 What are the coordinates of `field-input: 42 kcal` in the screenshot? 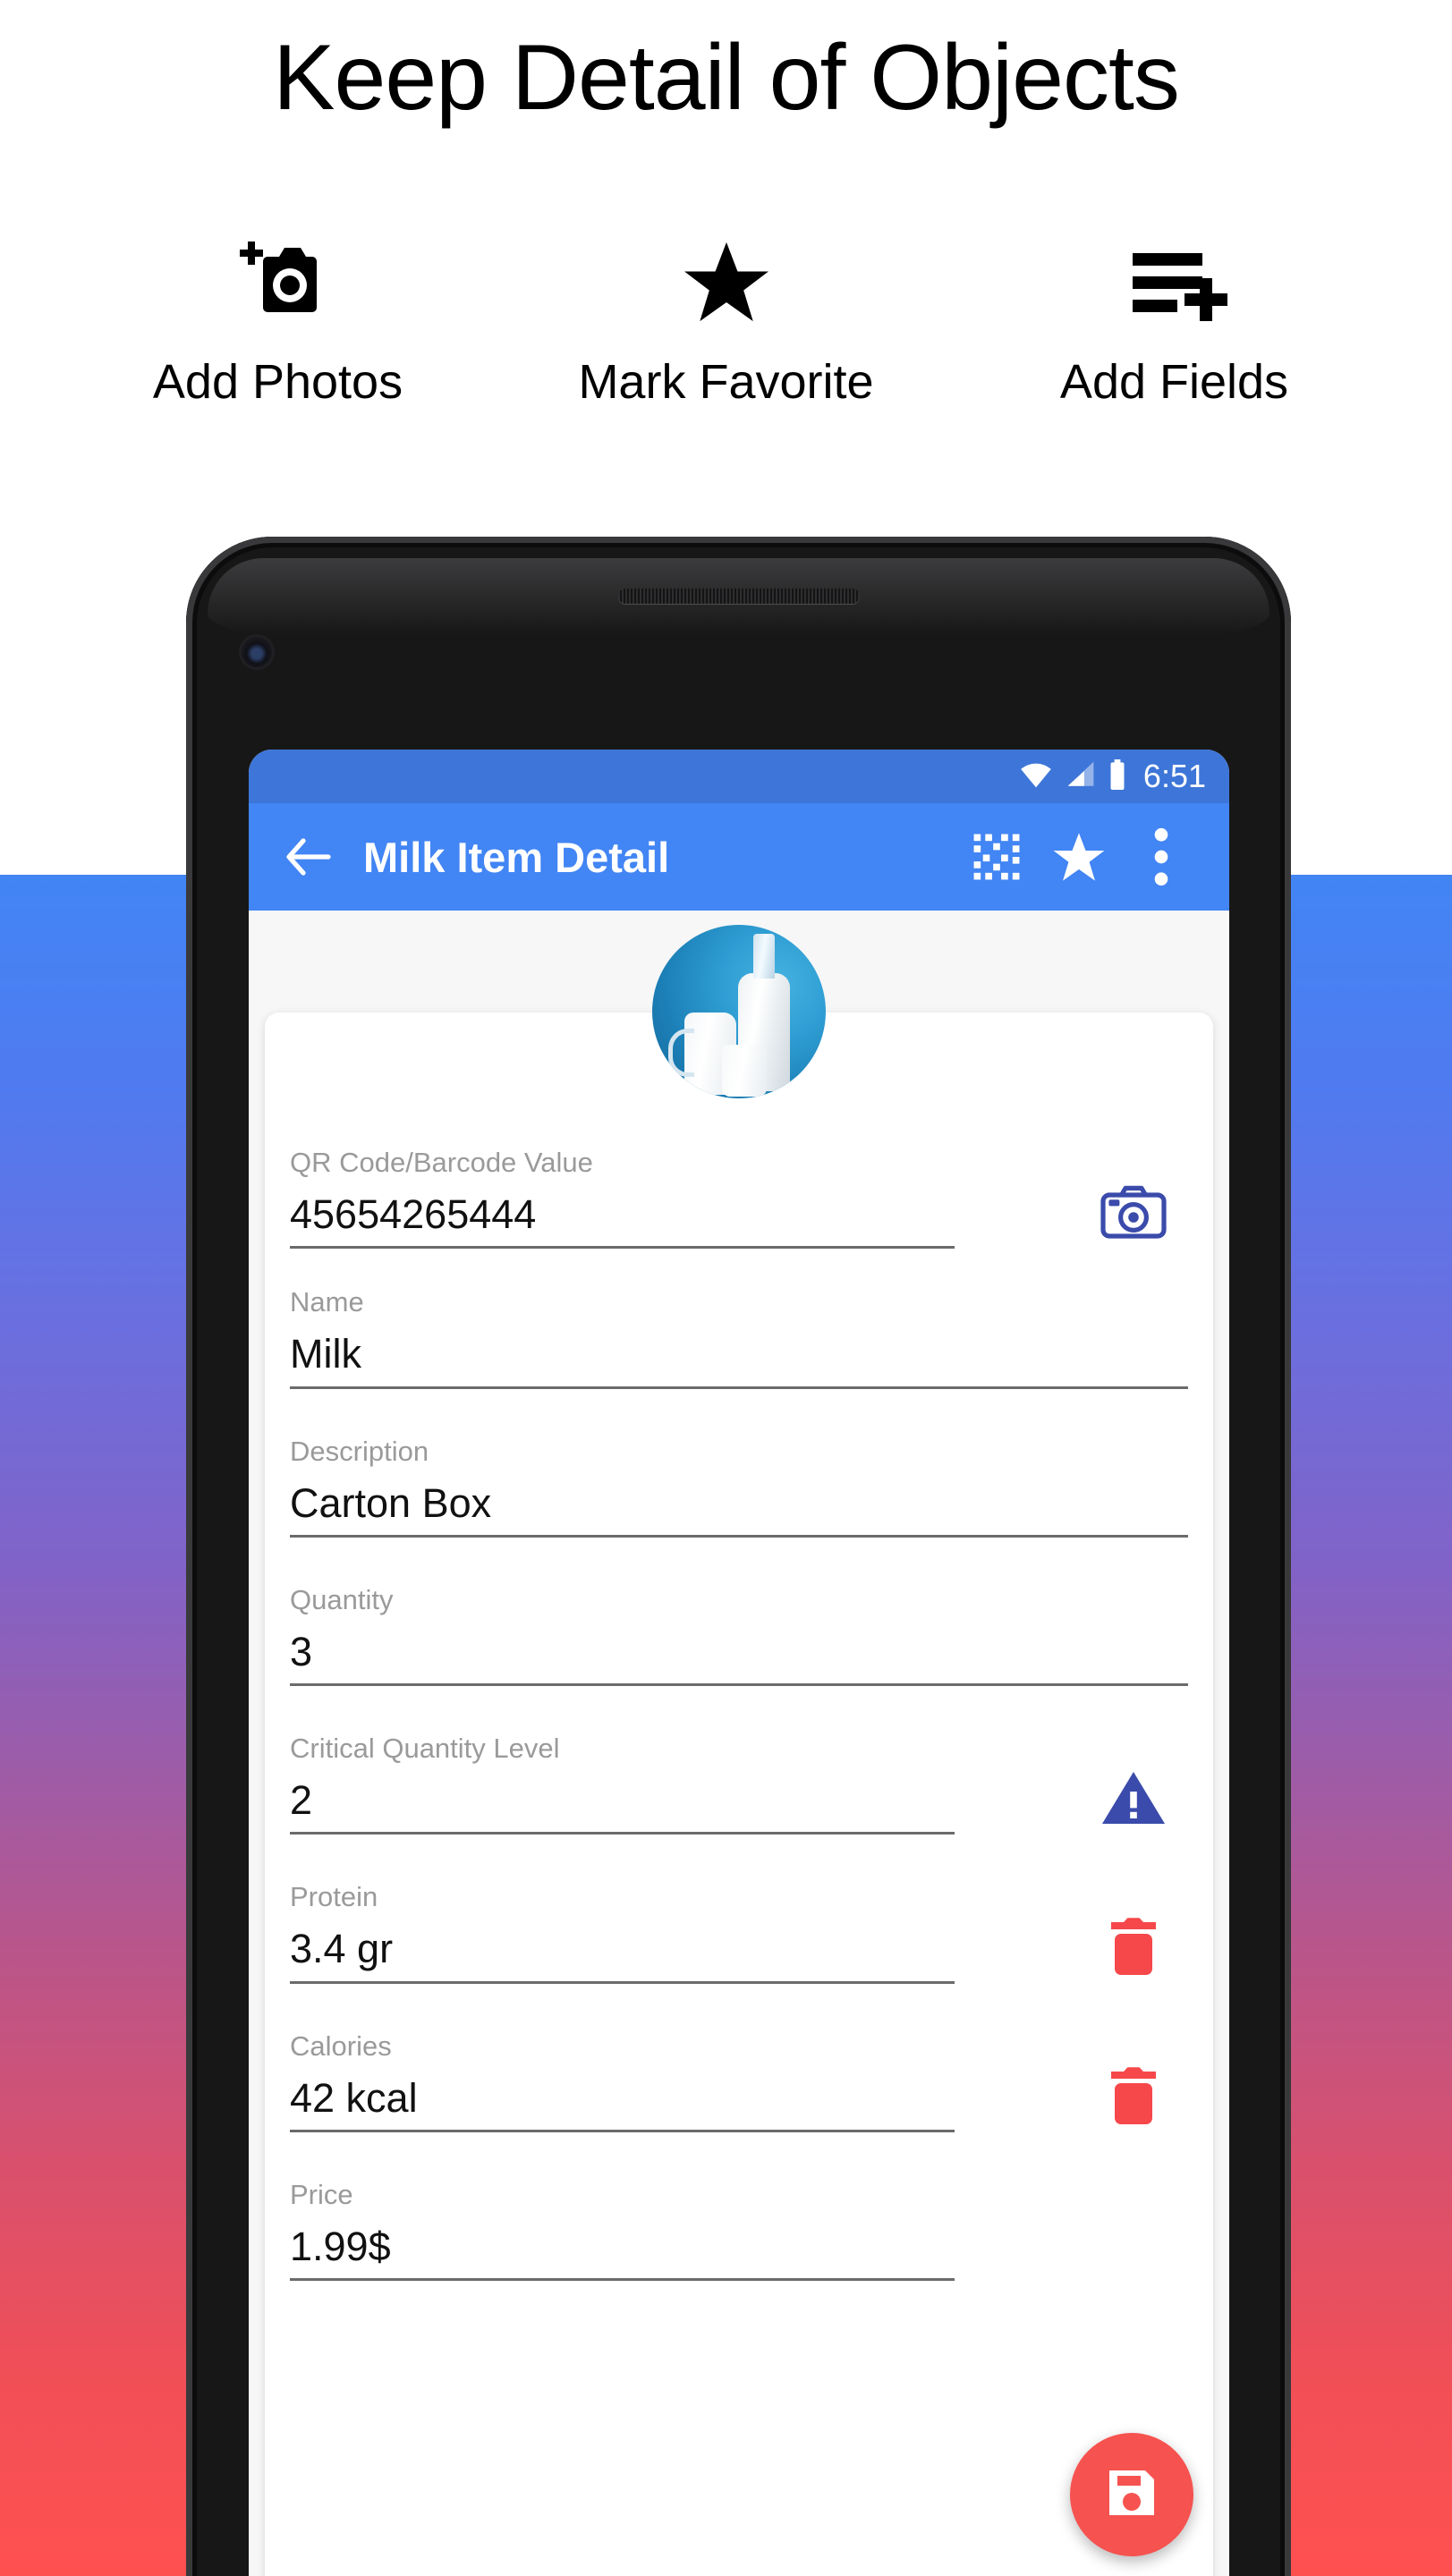 It's located at (622, 2103).